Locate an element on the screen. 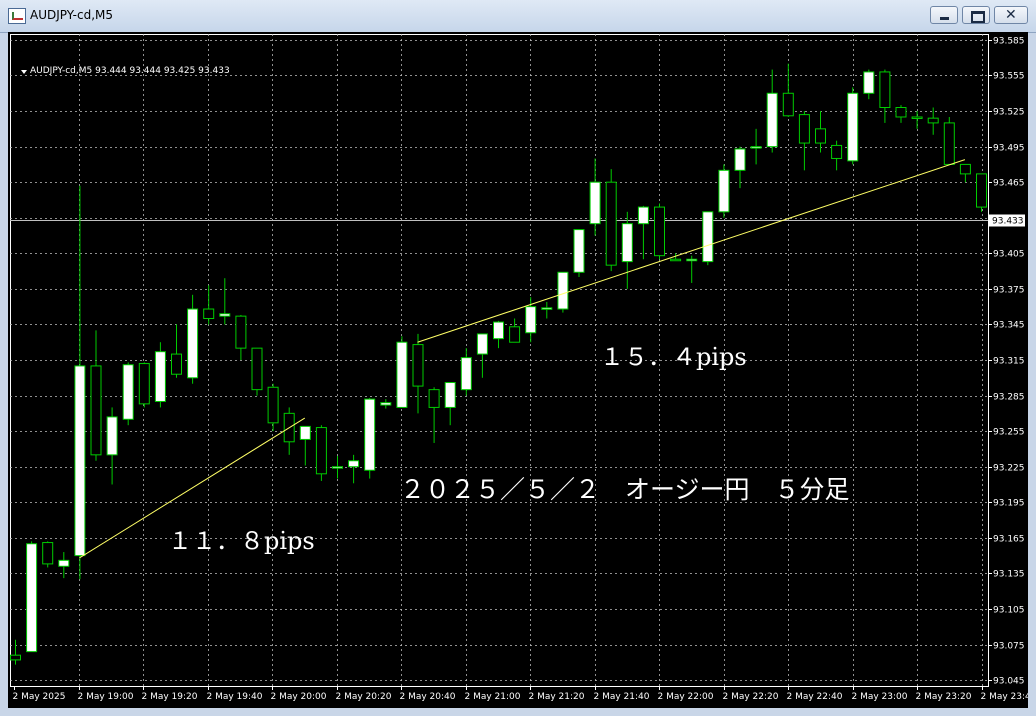 Image resolution: width=1036 pixels, height=716 pixels. minimize-icon is located at coordinates (944, 18).